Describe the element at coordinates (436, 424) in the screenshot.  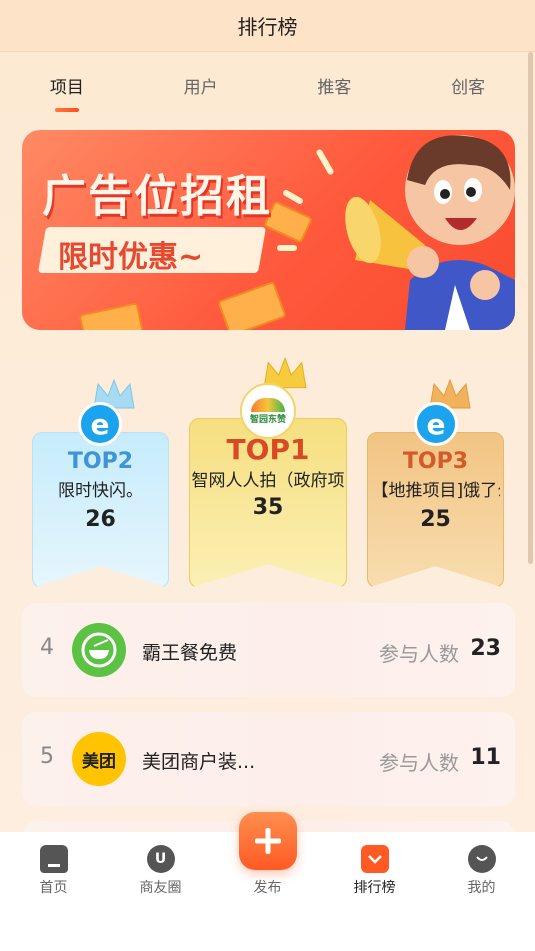
I see `top3-logo-icon: e` at that location.